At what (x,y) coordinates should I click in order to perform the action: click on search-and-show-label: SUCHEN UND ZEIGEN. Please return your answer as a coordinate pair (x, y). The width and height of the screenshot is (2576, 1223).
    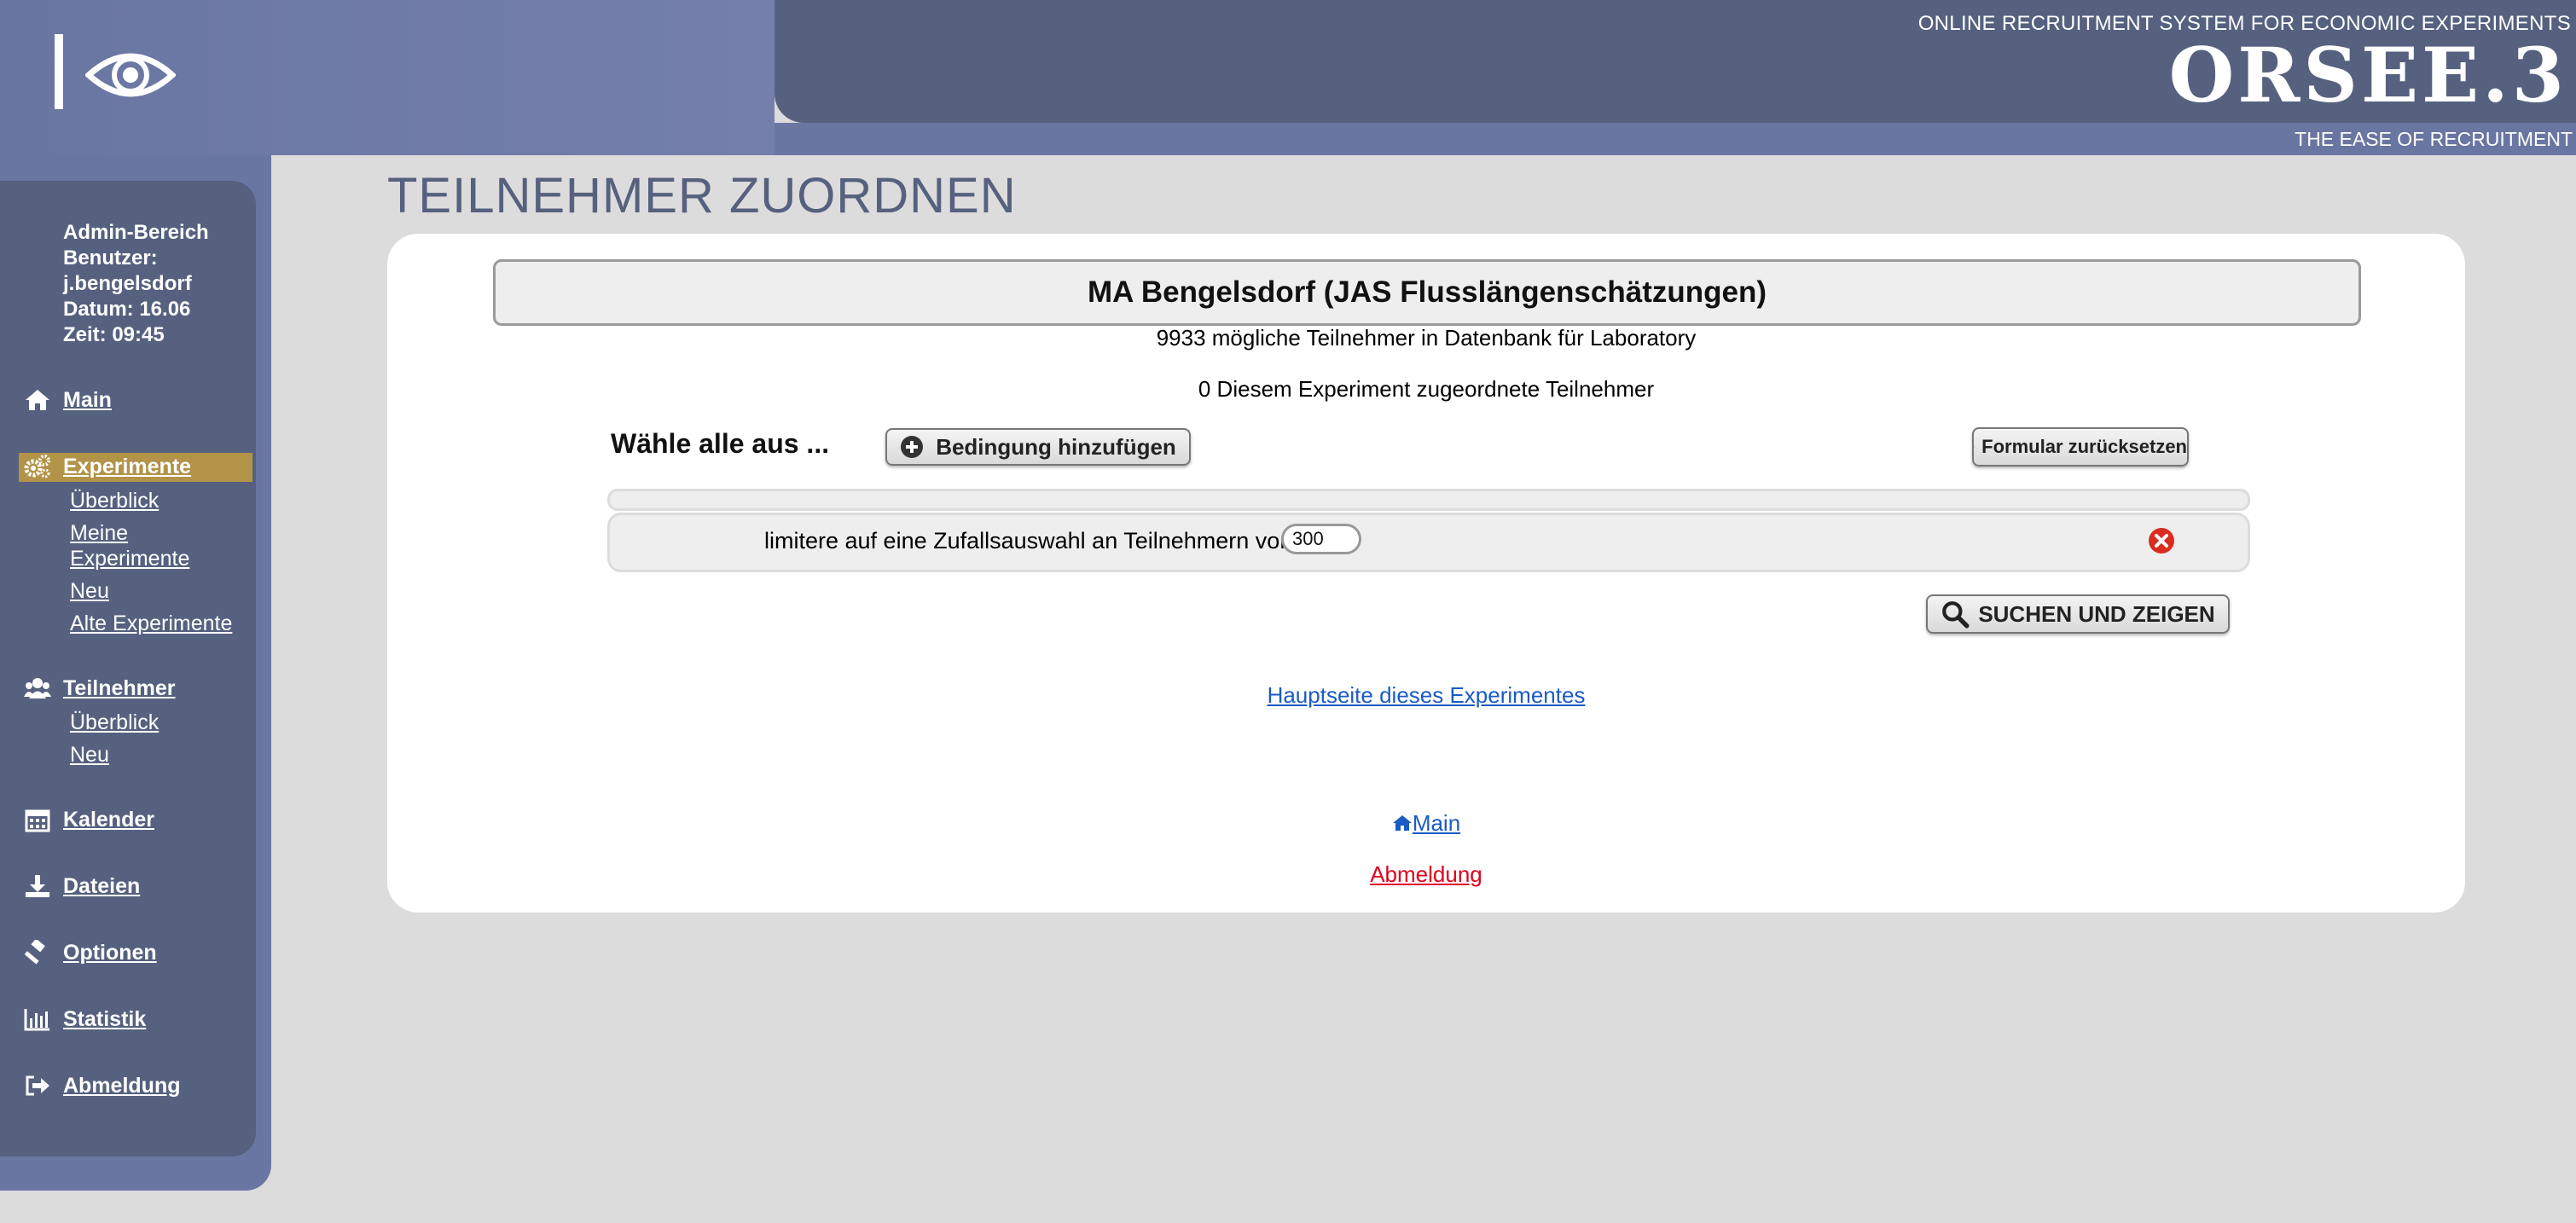
    Looking at the image, I should click on (2096, 613).